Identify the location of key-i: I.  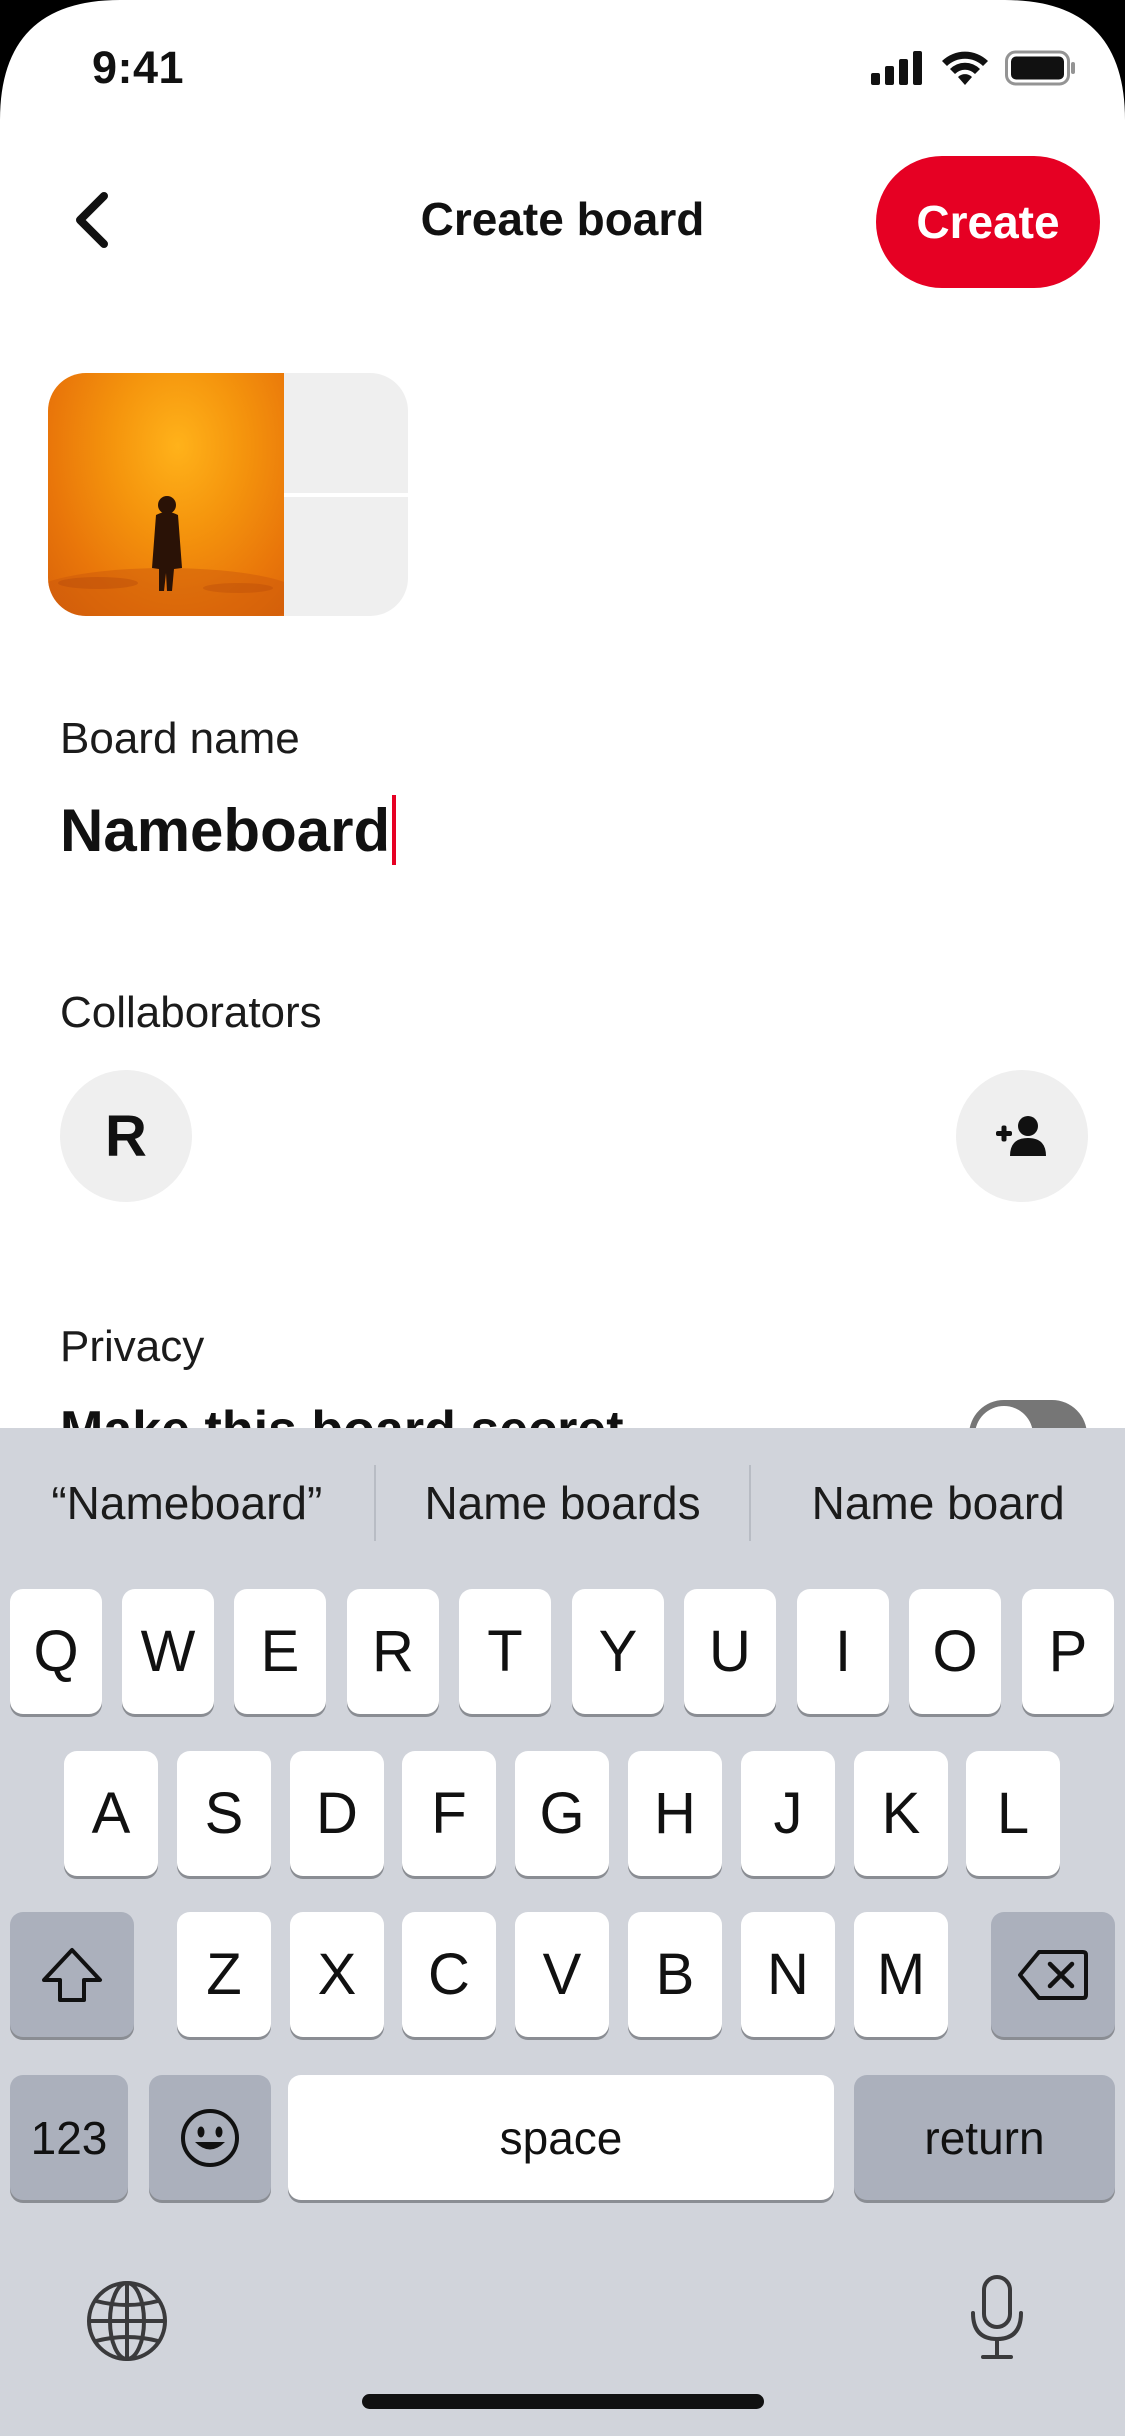
(843, 1651).